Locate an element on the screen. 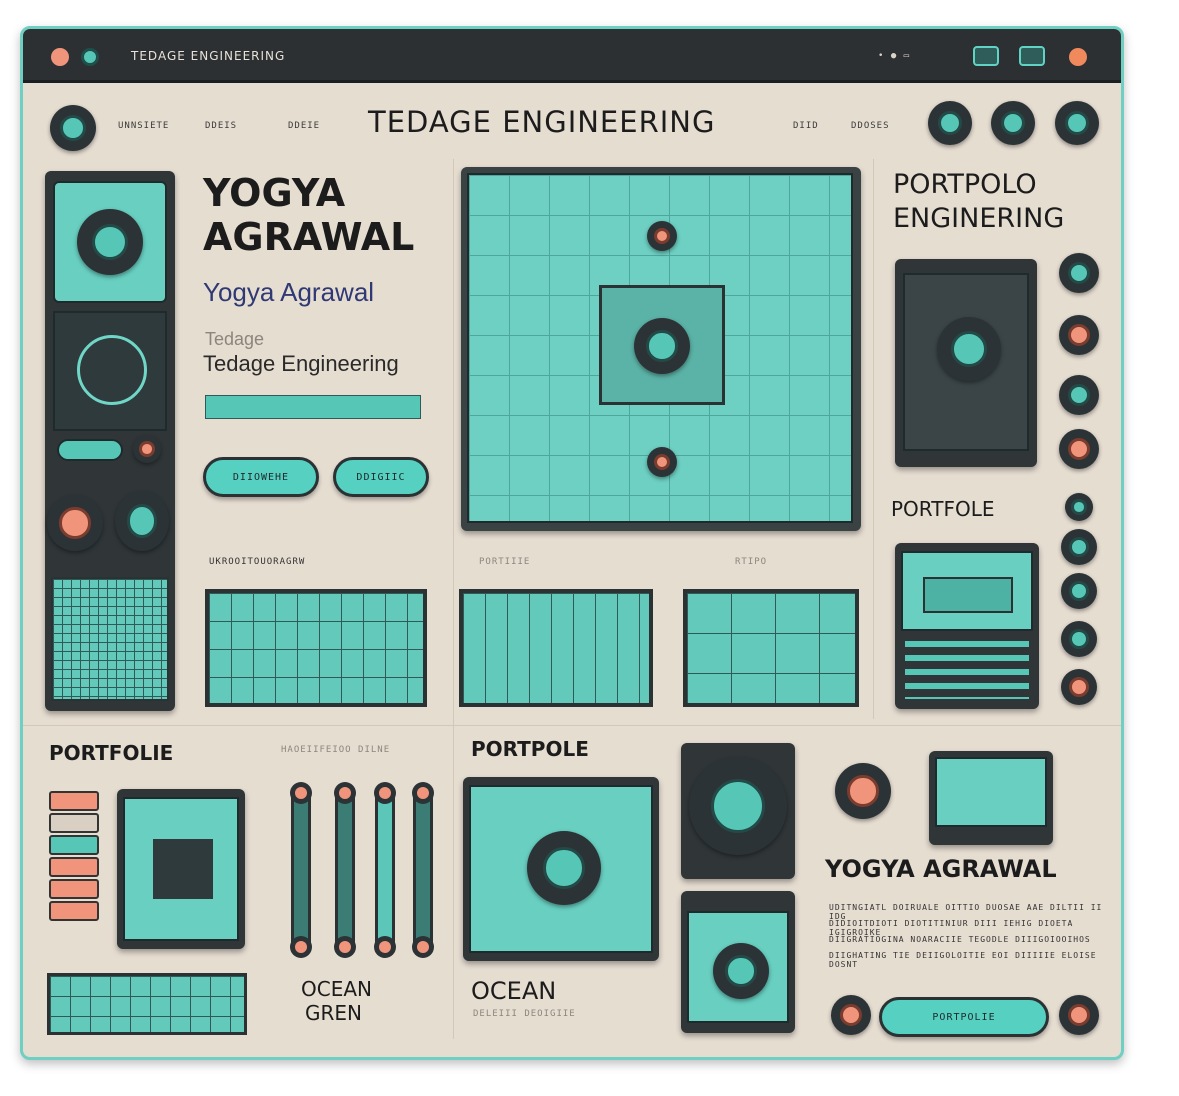 The image size is (1179, 1096). profile-name: YOGYA AGRAWAL is located at coordinates (941, 869).